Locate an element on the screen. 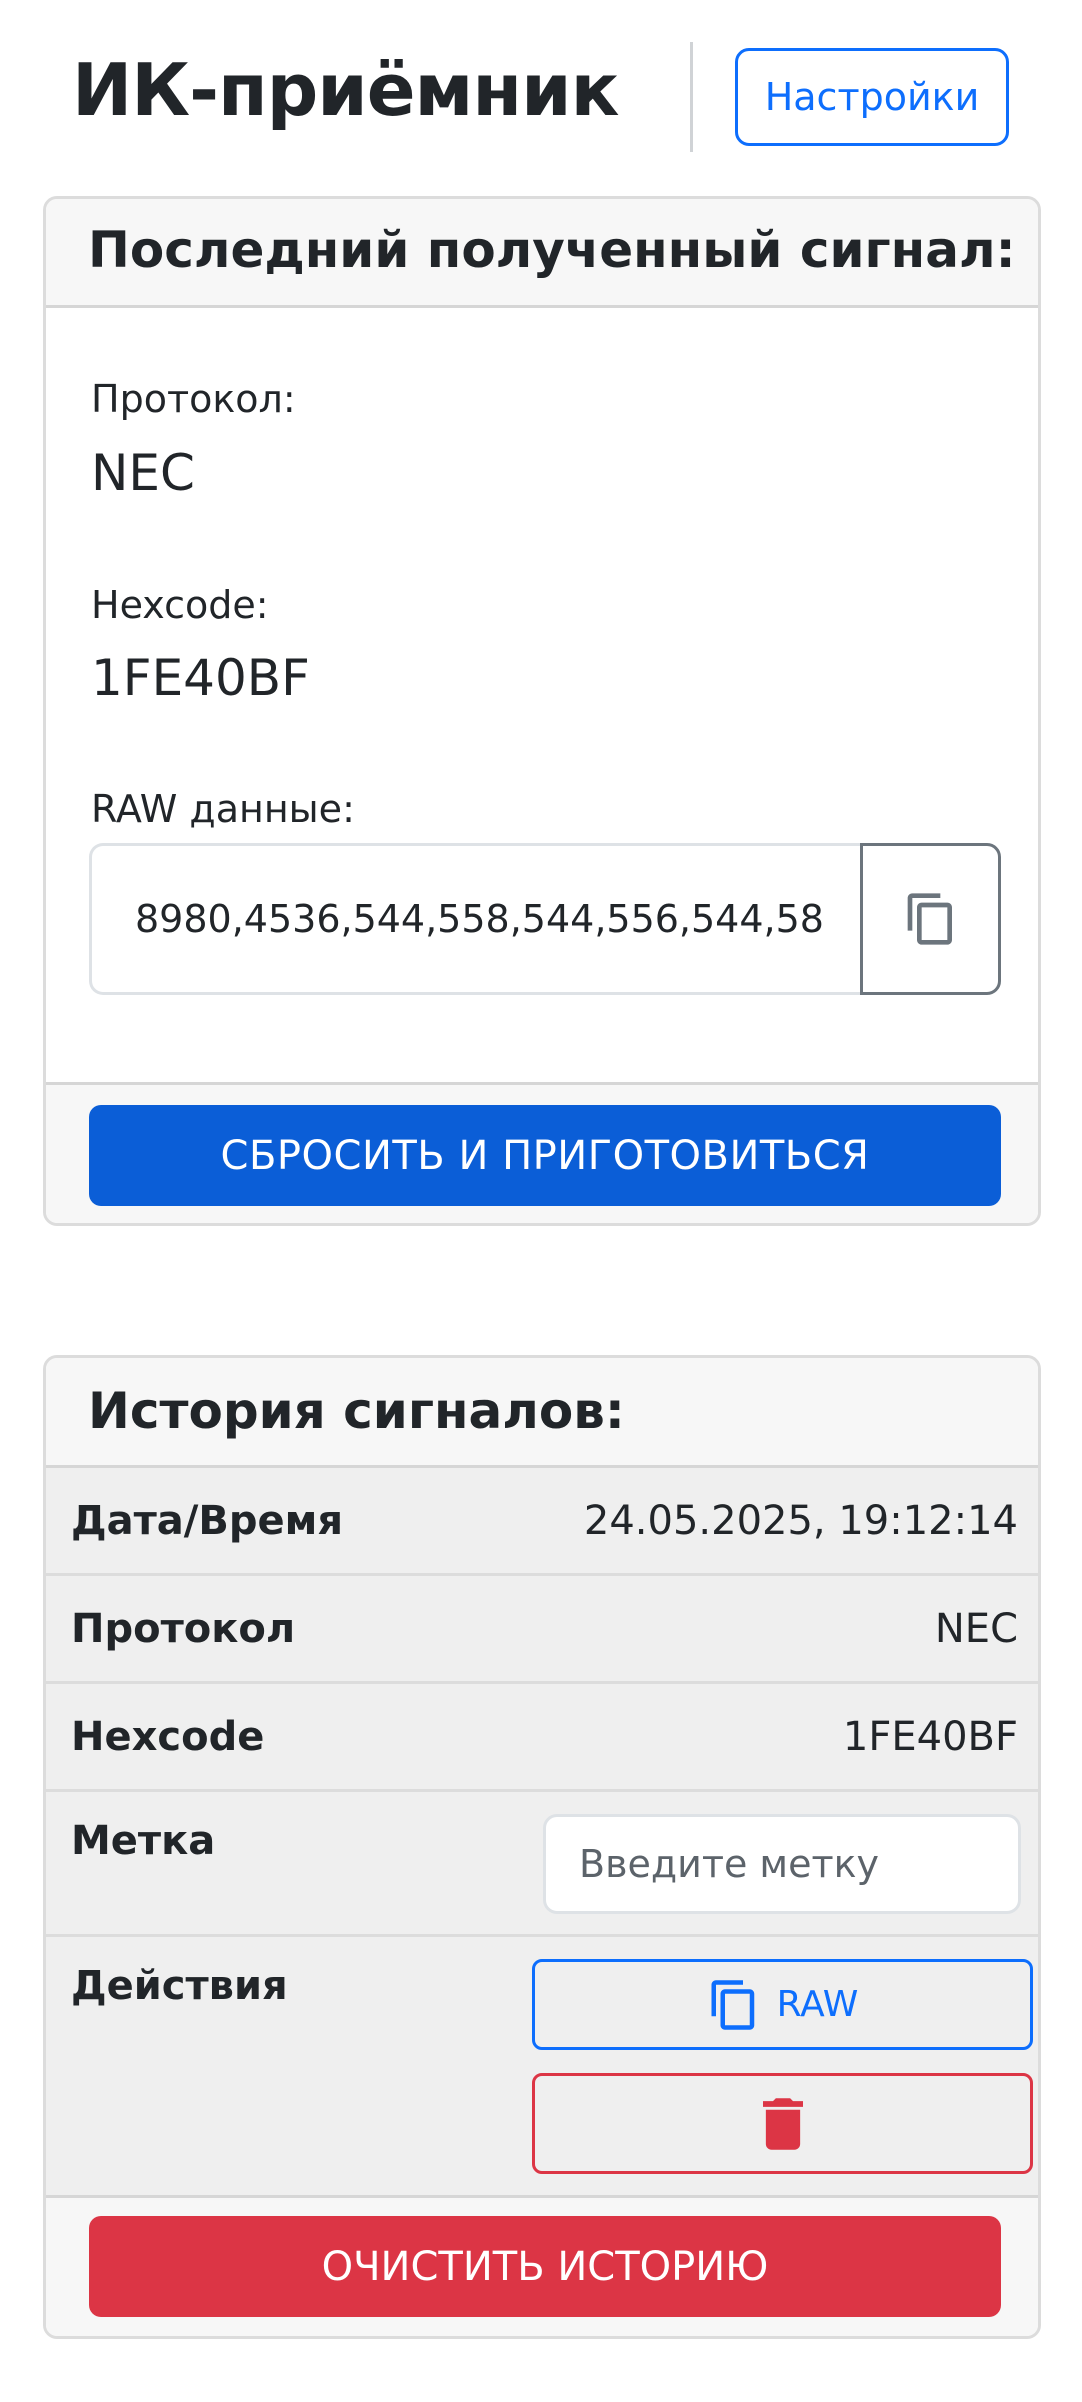  raw-data-input-group is located at coordinates (545, 919).